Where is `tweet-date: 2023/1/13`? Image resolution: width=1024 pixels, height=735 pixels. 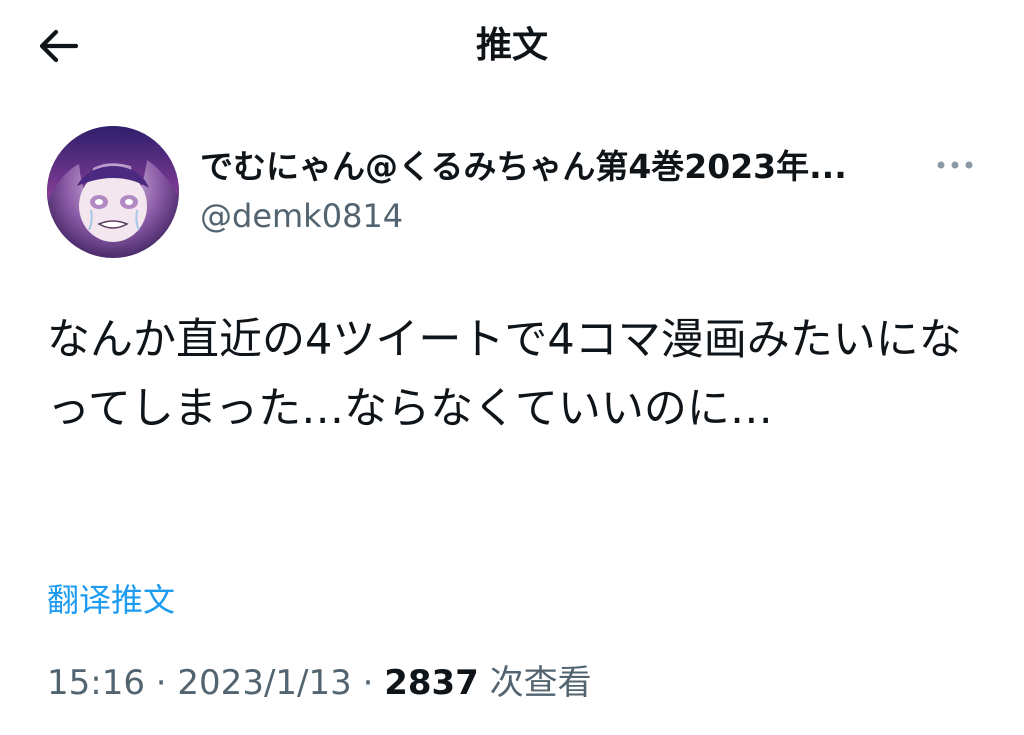 tweet-date: 2023/1/13 is located at coordinates (264, 683).